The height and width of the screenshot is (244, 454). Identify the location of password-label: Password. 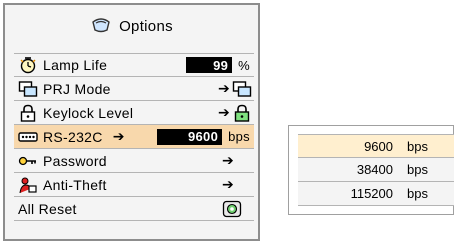
(75, 160).